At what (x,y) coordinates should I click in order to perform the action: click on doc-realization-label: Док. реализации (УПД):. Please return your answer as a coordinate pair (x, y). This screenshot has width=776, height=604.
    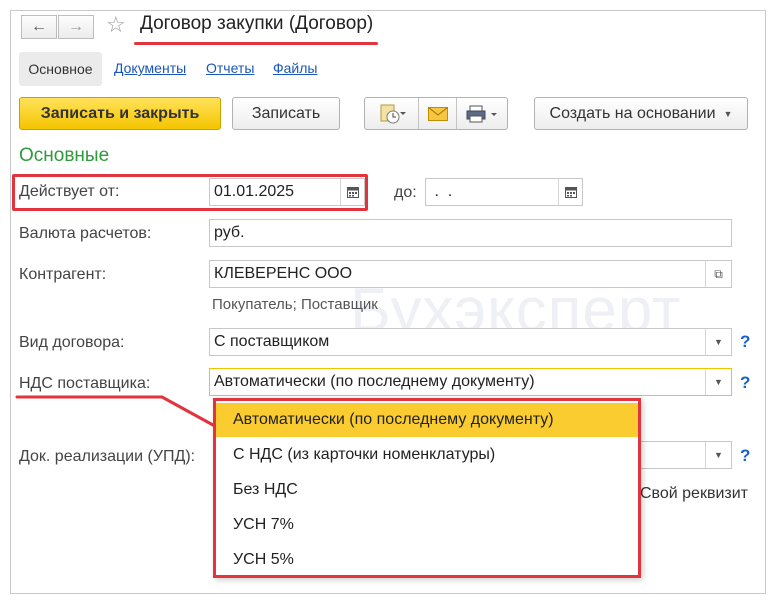
    Looking at the image, I should click on (107, 456).